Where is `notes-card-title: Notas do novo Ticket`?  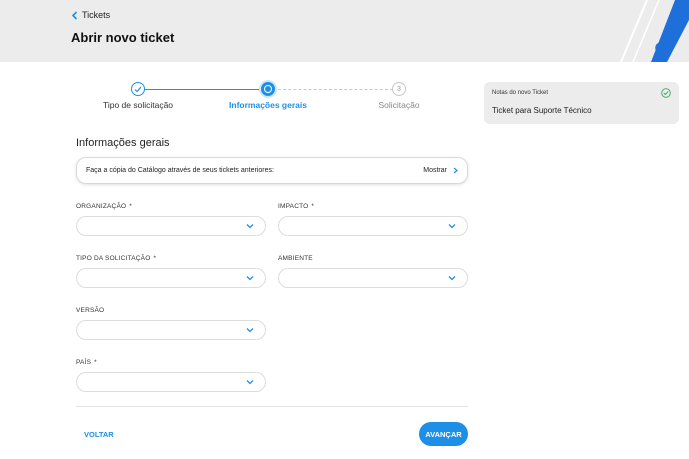
notes-card-title: Notas do novo Ticket is located at coordinates (520, 93).